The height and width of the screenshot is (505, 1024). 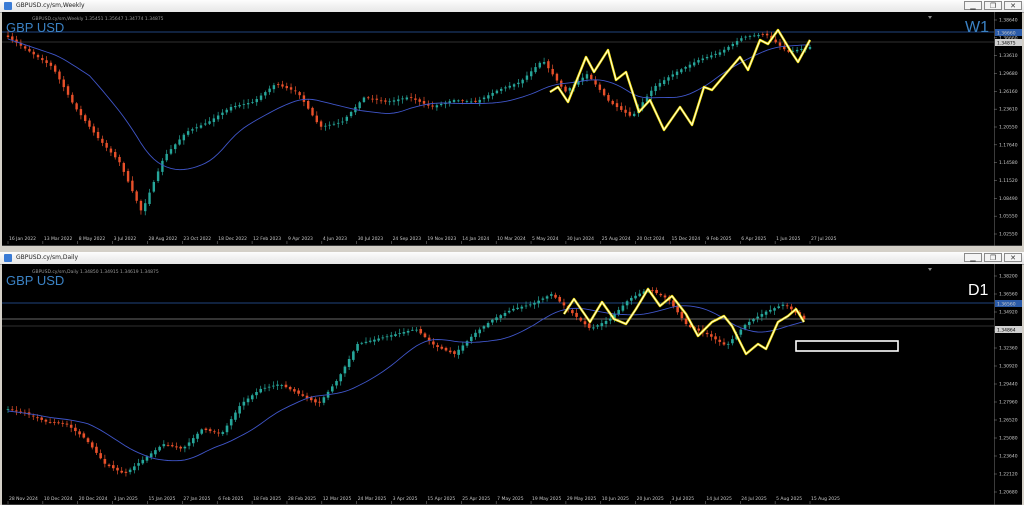 I want to click on price-tick-label: 1.22120, so click(x=1008, y=475).